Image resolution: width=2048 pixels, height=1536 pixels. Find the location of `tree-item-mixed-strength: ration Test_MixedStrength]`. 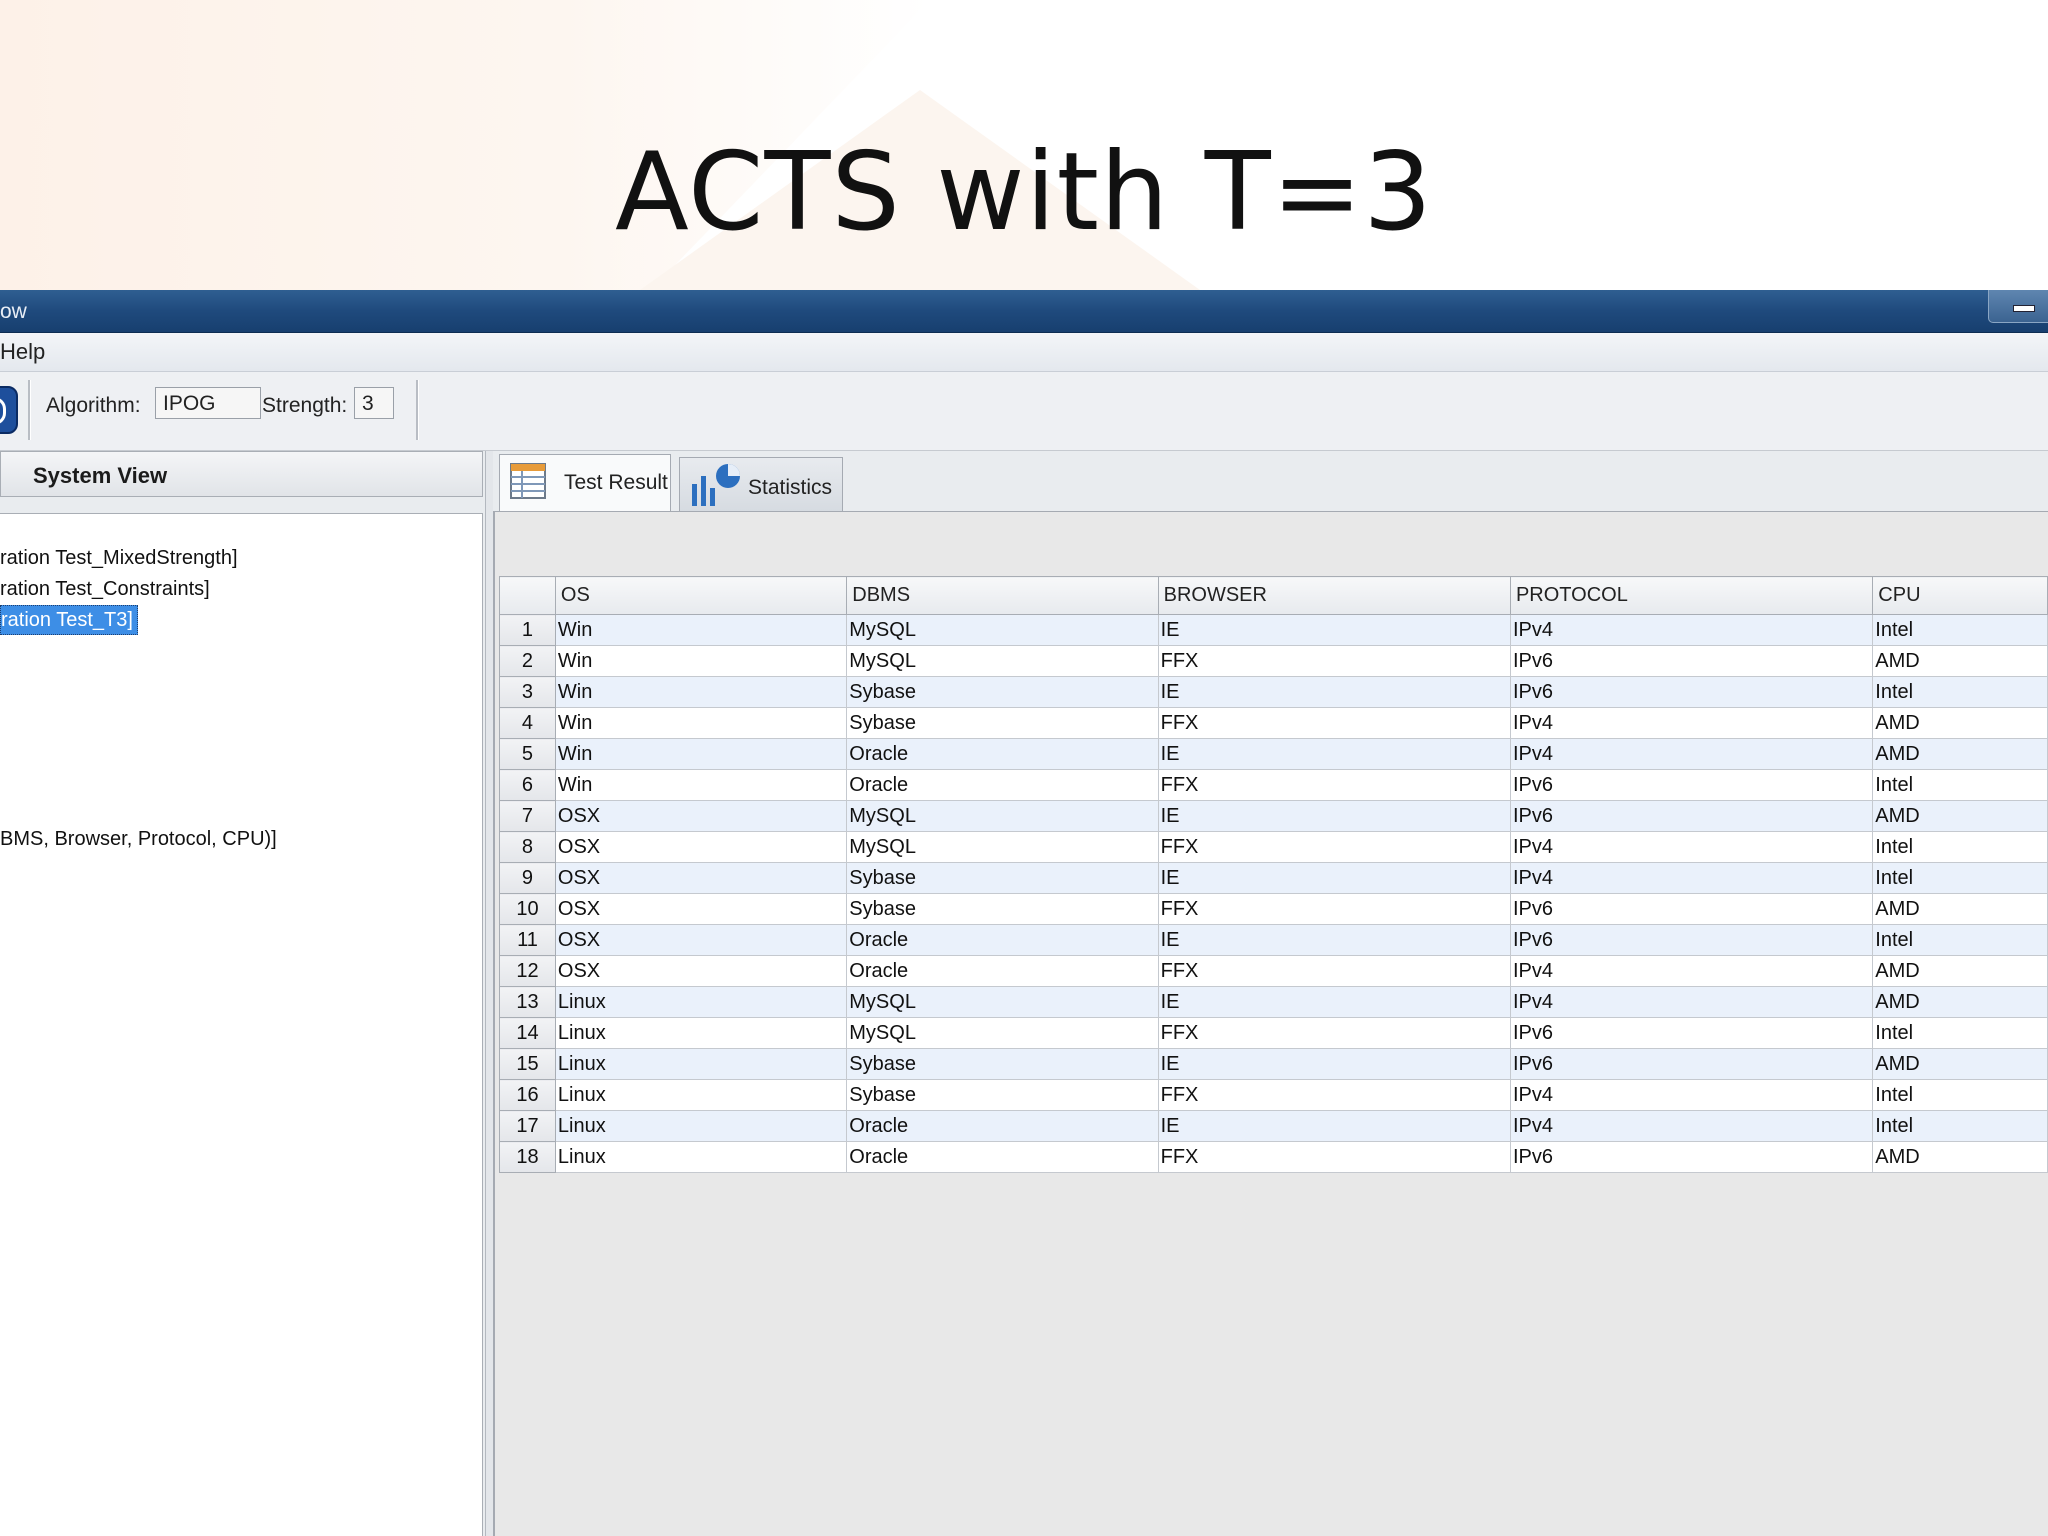

tree-item-mixed-strength: ration Test_MixedStrength] is located at coordinates (119, 558).